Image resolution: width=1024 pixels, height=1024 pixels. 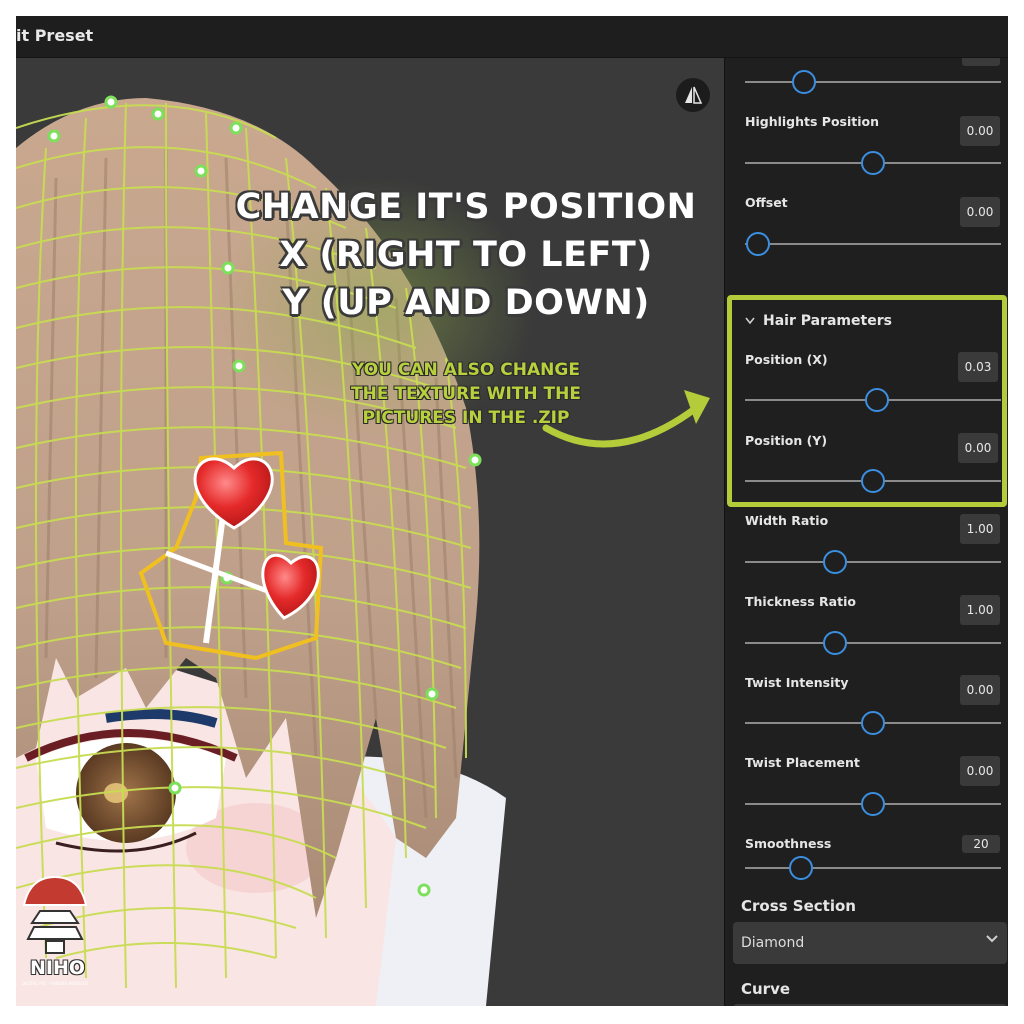 What do you see at coordinates (788, 843) in the screenshot?
I see `smoothness-label: Smoothness` at bounding box center [788, 843].